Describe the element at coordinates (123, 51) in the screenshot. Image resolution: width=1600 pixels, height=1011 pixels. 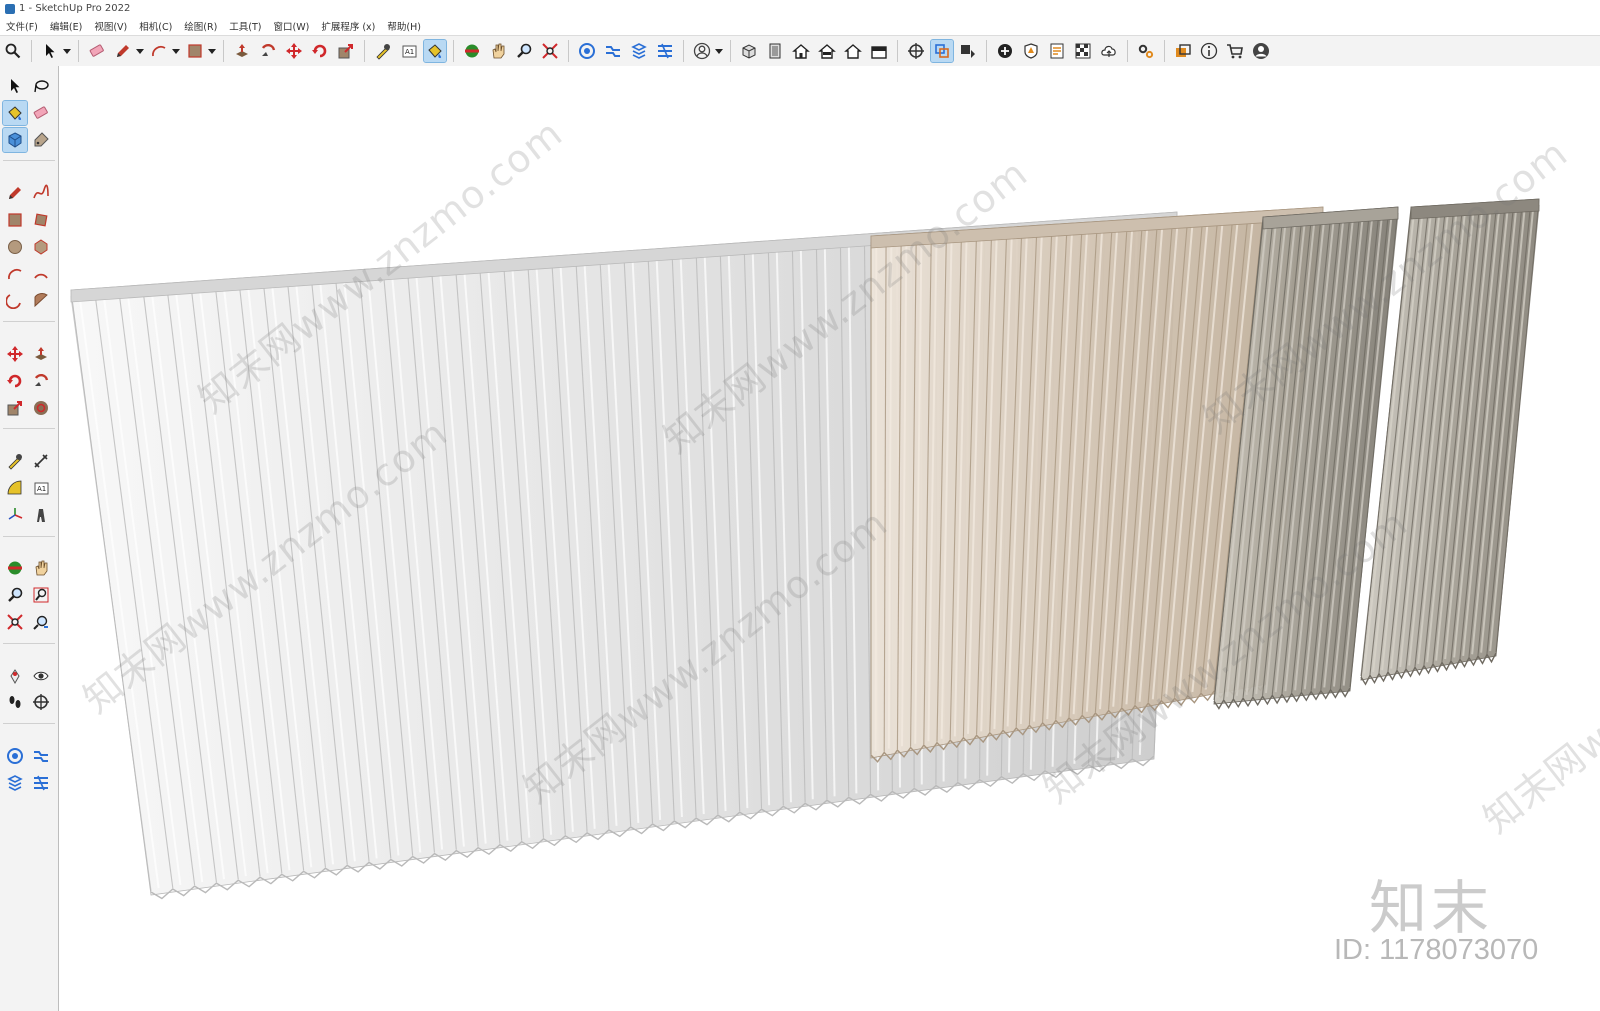
I see `pencil-icon` at that location.